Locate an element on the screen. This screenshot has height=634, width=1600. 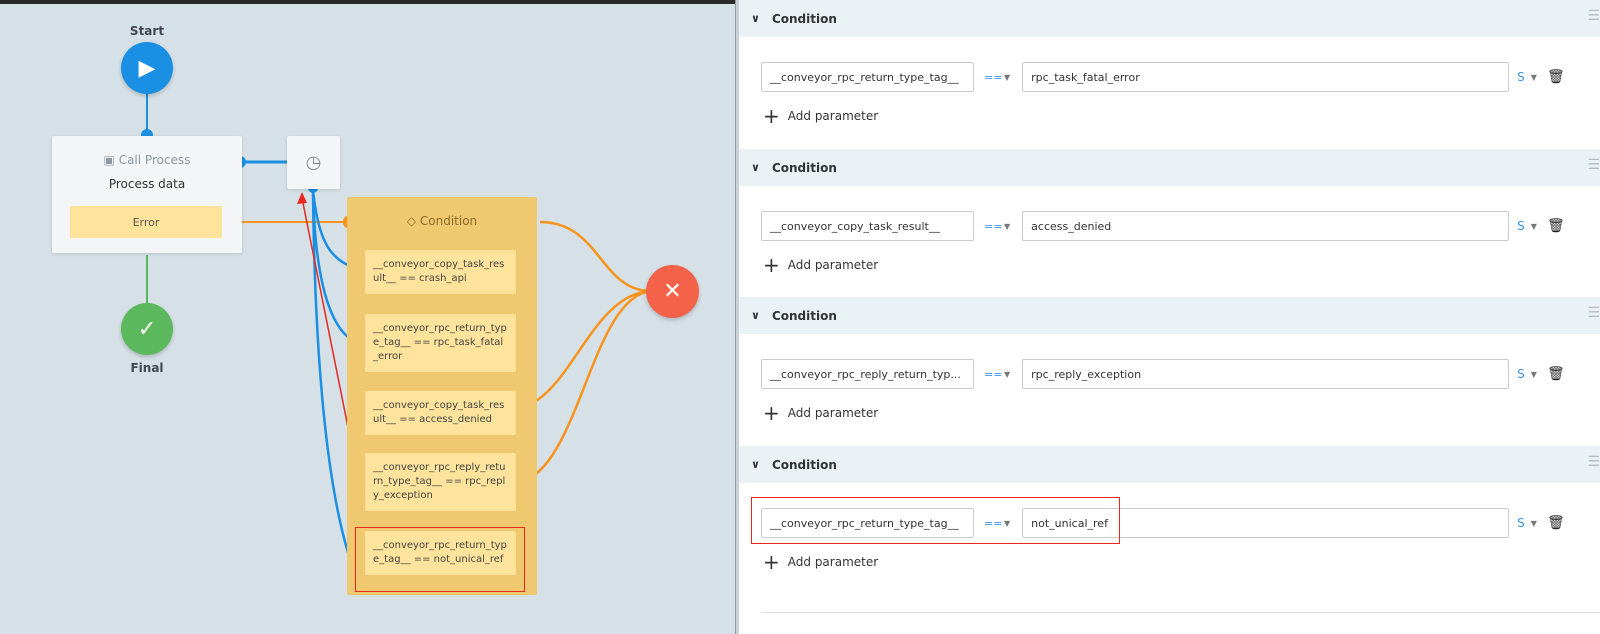
call-process-node: ▣ Call Process Process data Error is located at coordinates (147, 194).